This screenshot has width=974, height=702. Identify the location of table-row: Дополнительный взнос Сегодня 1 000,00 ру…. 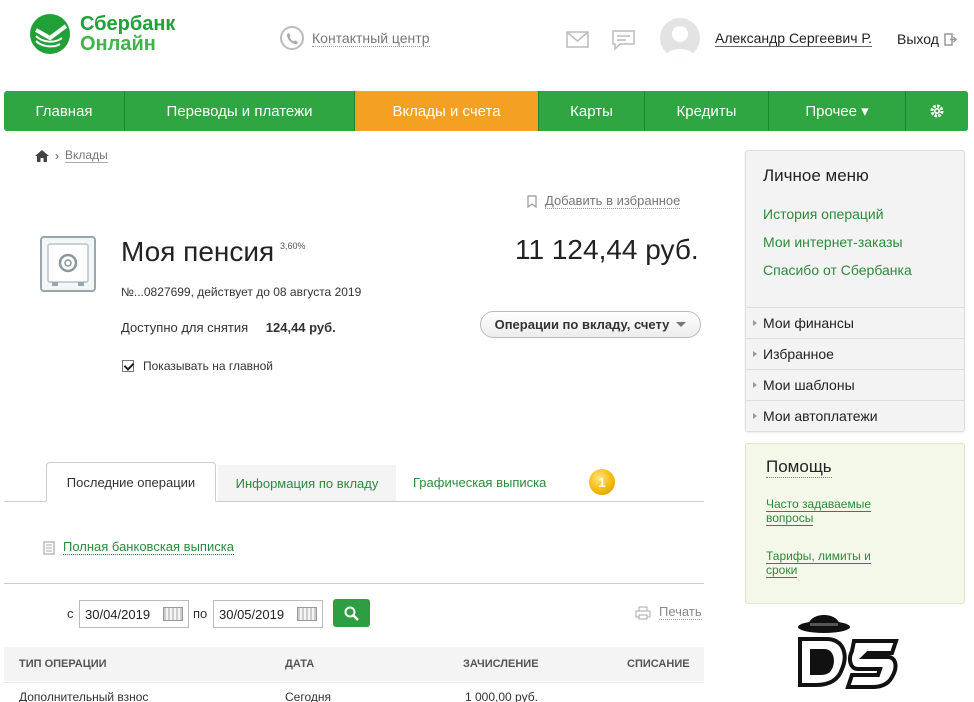
(354, 692).